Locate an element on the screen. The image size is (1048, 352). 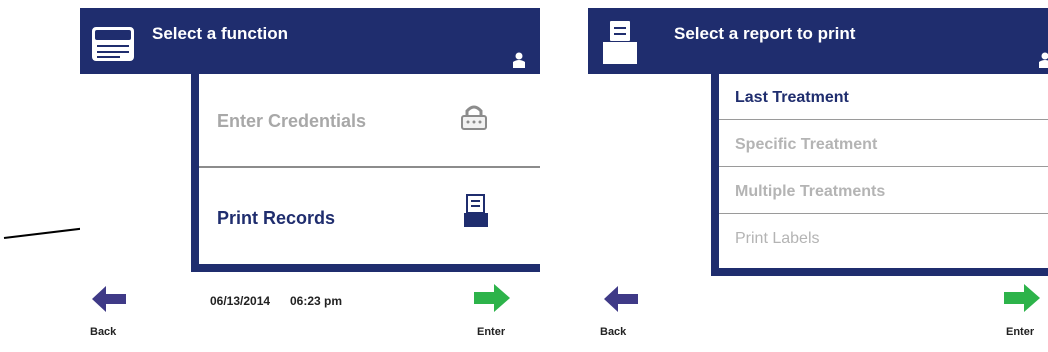
print-records-option: Print Records is located at coordinates (369, 217).